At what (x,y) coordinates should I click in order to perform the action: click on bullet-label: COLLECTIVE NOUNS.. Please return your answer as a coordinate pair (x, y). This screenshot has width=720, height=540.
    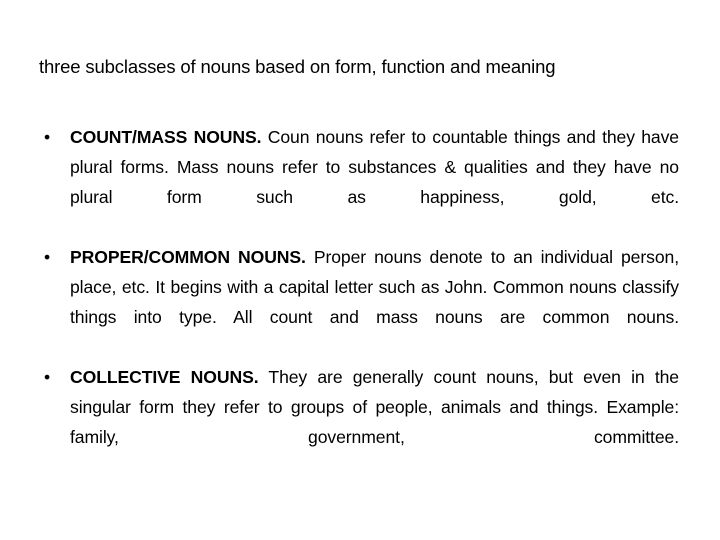
    Looking at the image, I should click on (164, 377).